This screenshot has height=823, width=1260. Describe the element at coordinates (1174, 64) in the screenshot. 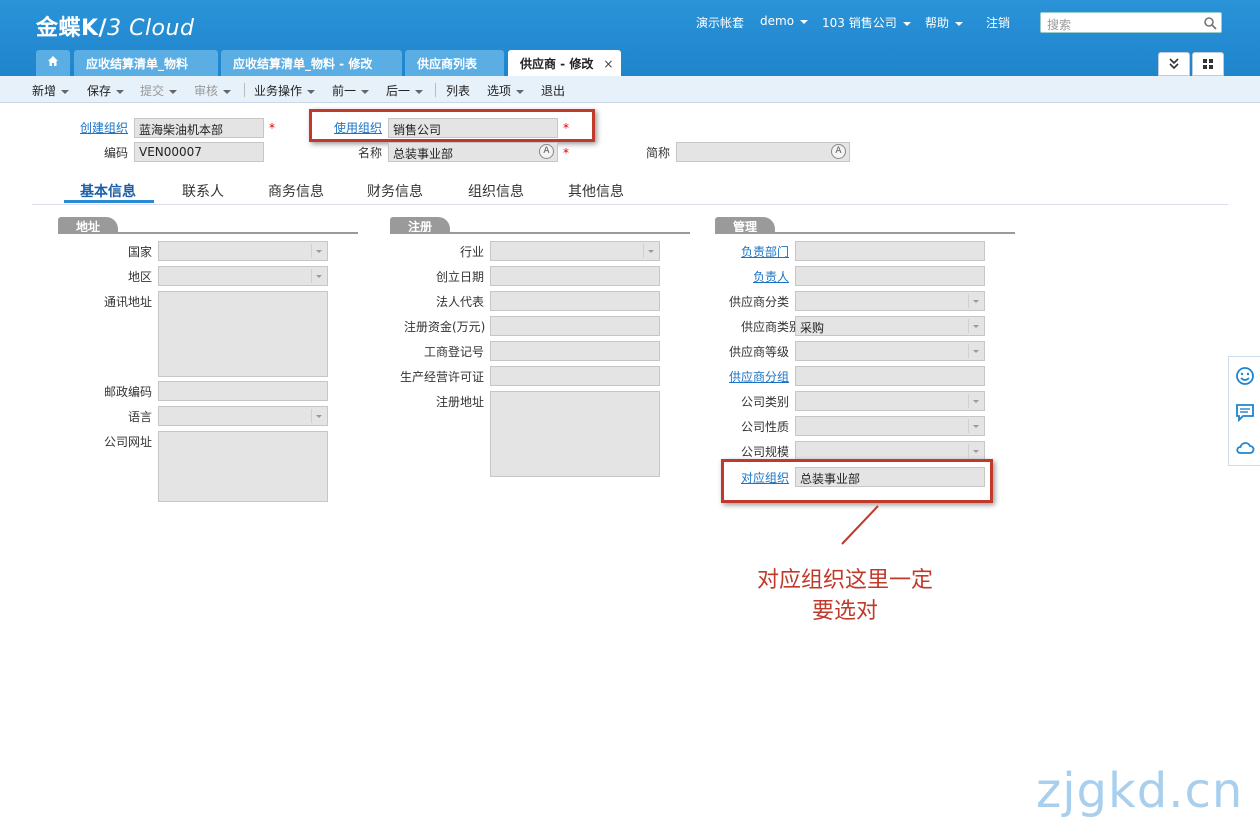

I see `tab-list-button` at that location.